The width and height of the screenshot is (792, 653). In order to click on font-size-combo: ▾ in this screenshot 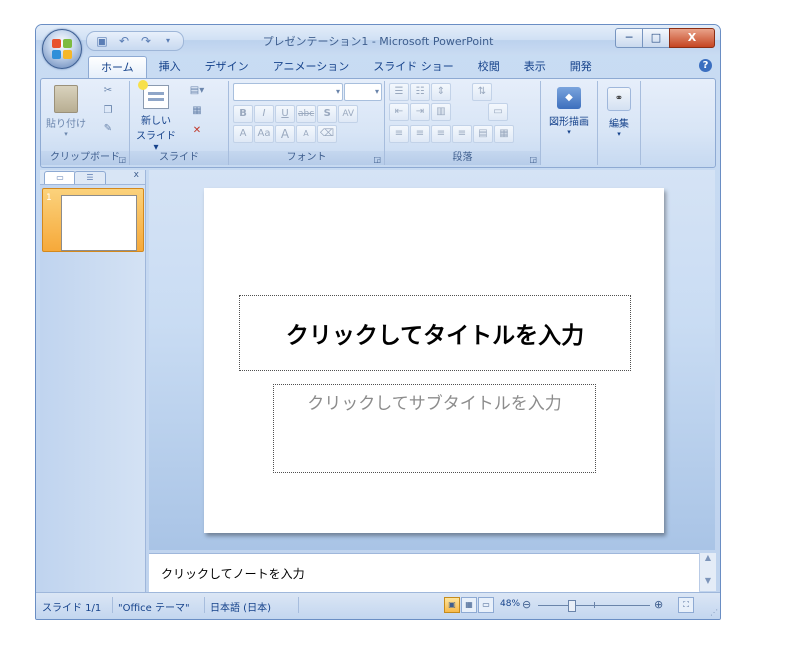, I will do `click(363, 92)`.